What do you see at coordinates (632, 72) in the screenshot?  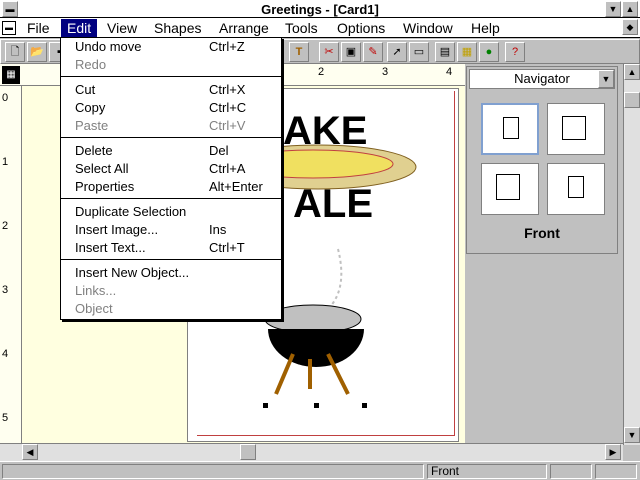 I see `scroll-up-icon: ▲` at bounding box center [632, 72].